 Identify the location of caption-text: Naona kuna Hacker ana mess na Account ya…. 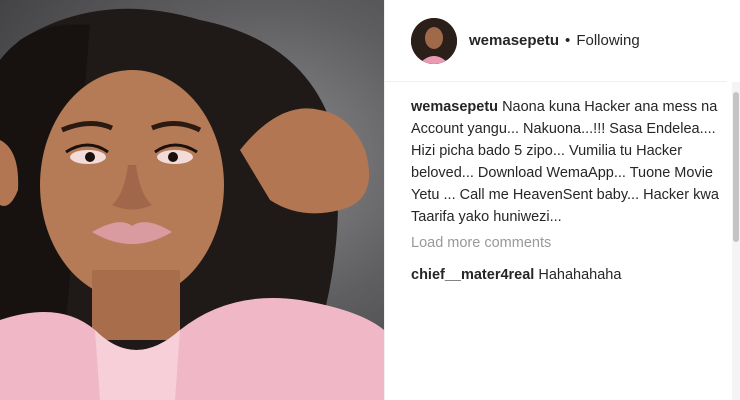
(565, 162).